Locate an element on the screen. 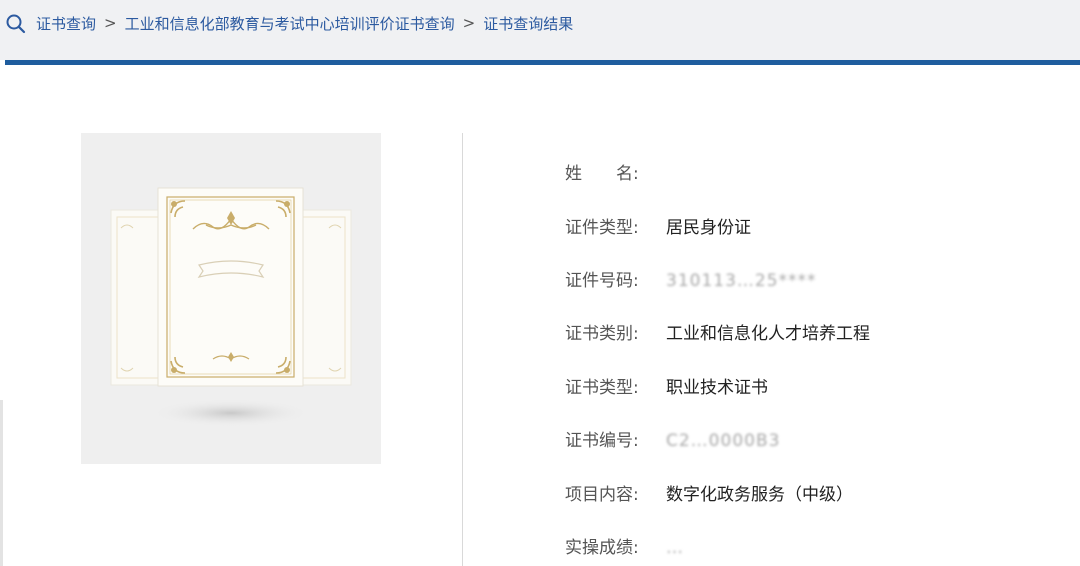 The height and width of the screenshot is (566, 1080). breadcrumb-bar: 证书查询 > 工业和信息化部教育与考试中心培训评价证书查询 > 证书查询结果 is located at coordinates (540, 30).